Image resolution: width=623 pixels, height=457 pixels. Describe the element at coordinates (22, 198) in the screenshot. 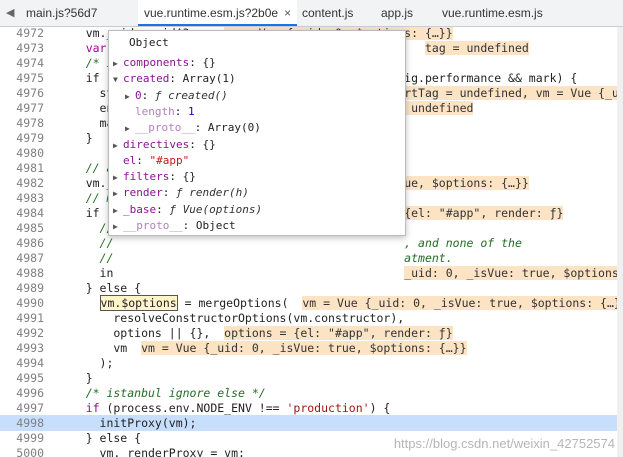

I see `line-number: 4983` at that location.